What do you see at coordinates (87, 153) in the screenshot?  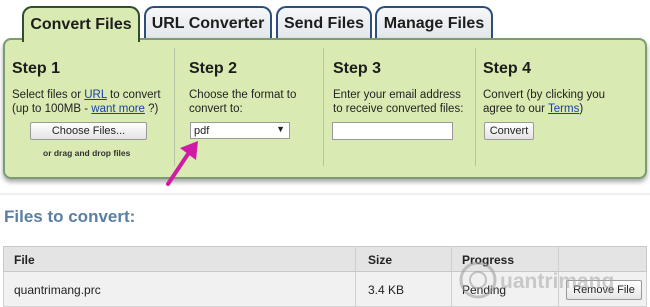 I see `drag-drop-hint: or drag and drop files` at bounding box center [87, 153].